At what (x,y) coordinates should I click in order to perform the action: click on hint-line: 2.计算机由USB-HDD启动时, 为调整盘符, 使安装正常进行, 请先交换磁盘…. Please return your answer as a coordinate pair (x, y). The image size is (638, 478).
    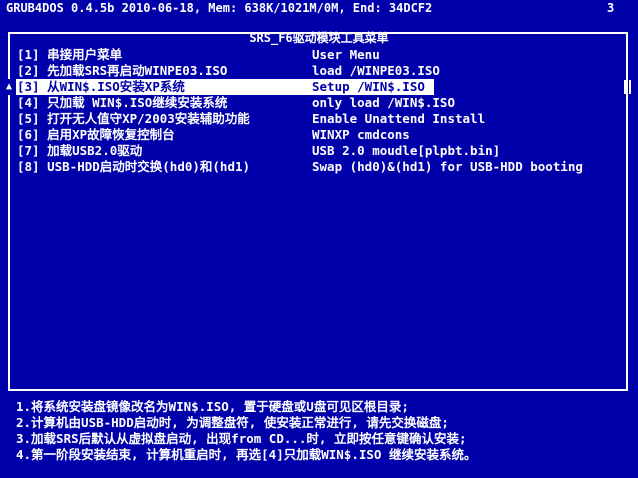
    Looking at the image, I should click on (232, 422).